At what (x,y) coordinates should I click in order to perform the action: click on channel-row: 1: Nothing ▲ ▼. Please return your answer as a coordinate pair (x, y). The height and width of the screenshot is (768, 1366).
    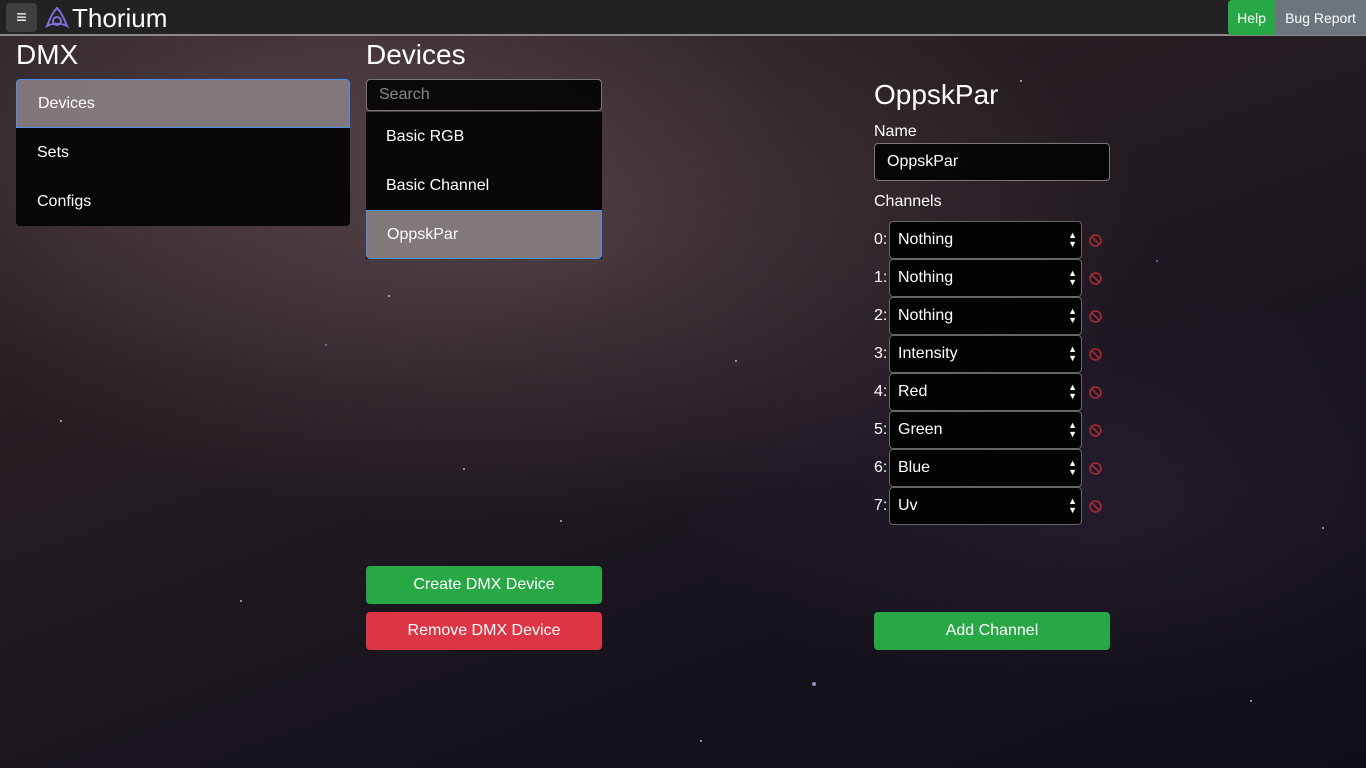
    Looking at the image, I should click on (978, 278).